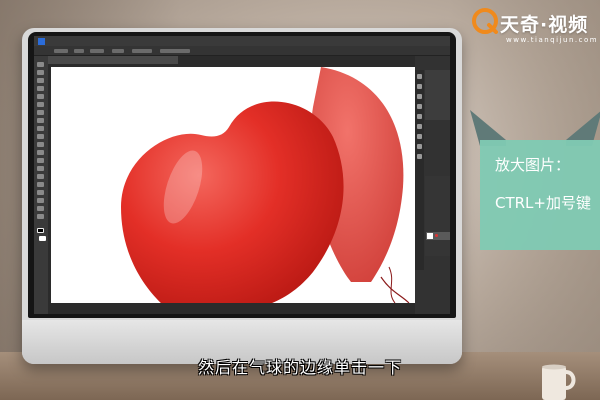 The width and height of the screenshot is (600, 400). What do you see at coordinates (40, 64) in the screenshot?
I see `move-tool-icon` at bounding box center [40, 64].